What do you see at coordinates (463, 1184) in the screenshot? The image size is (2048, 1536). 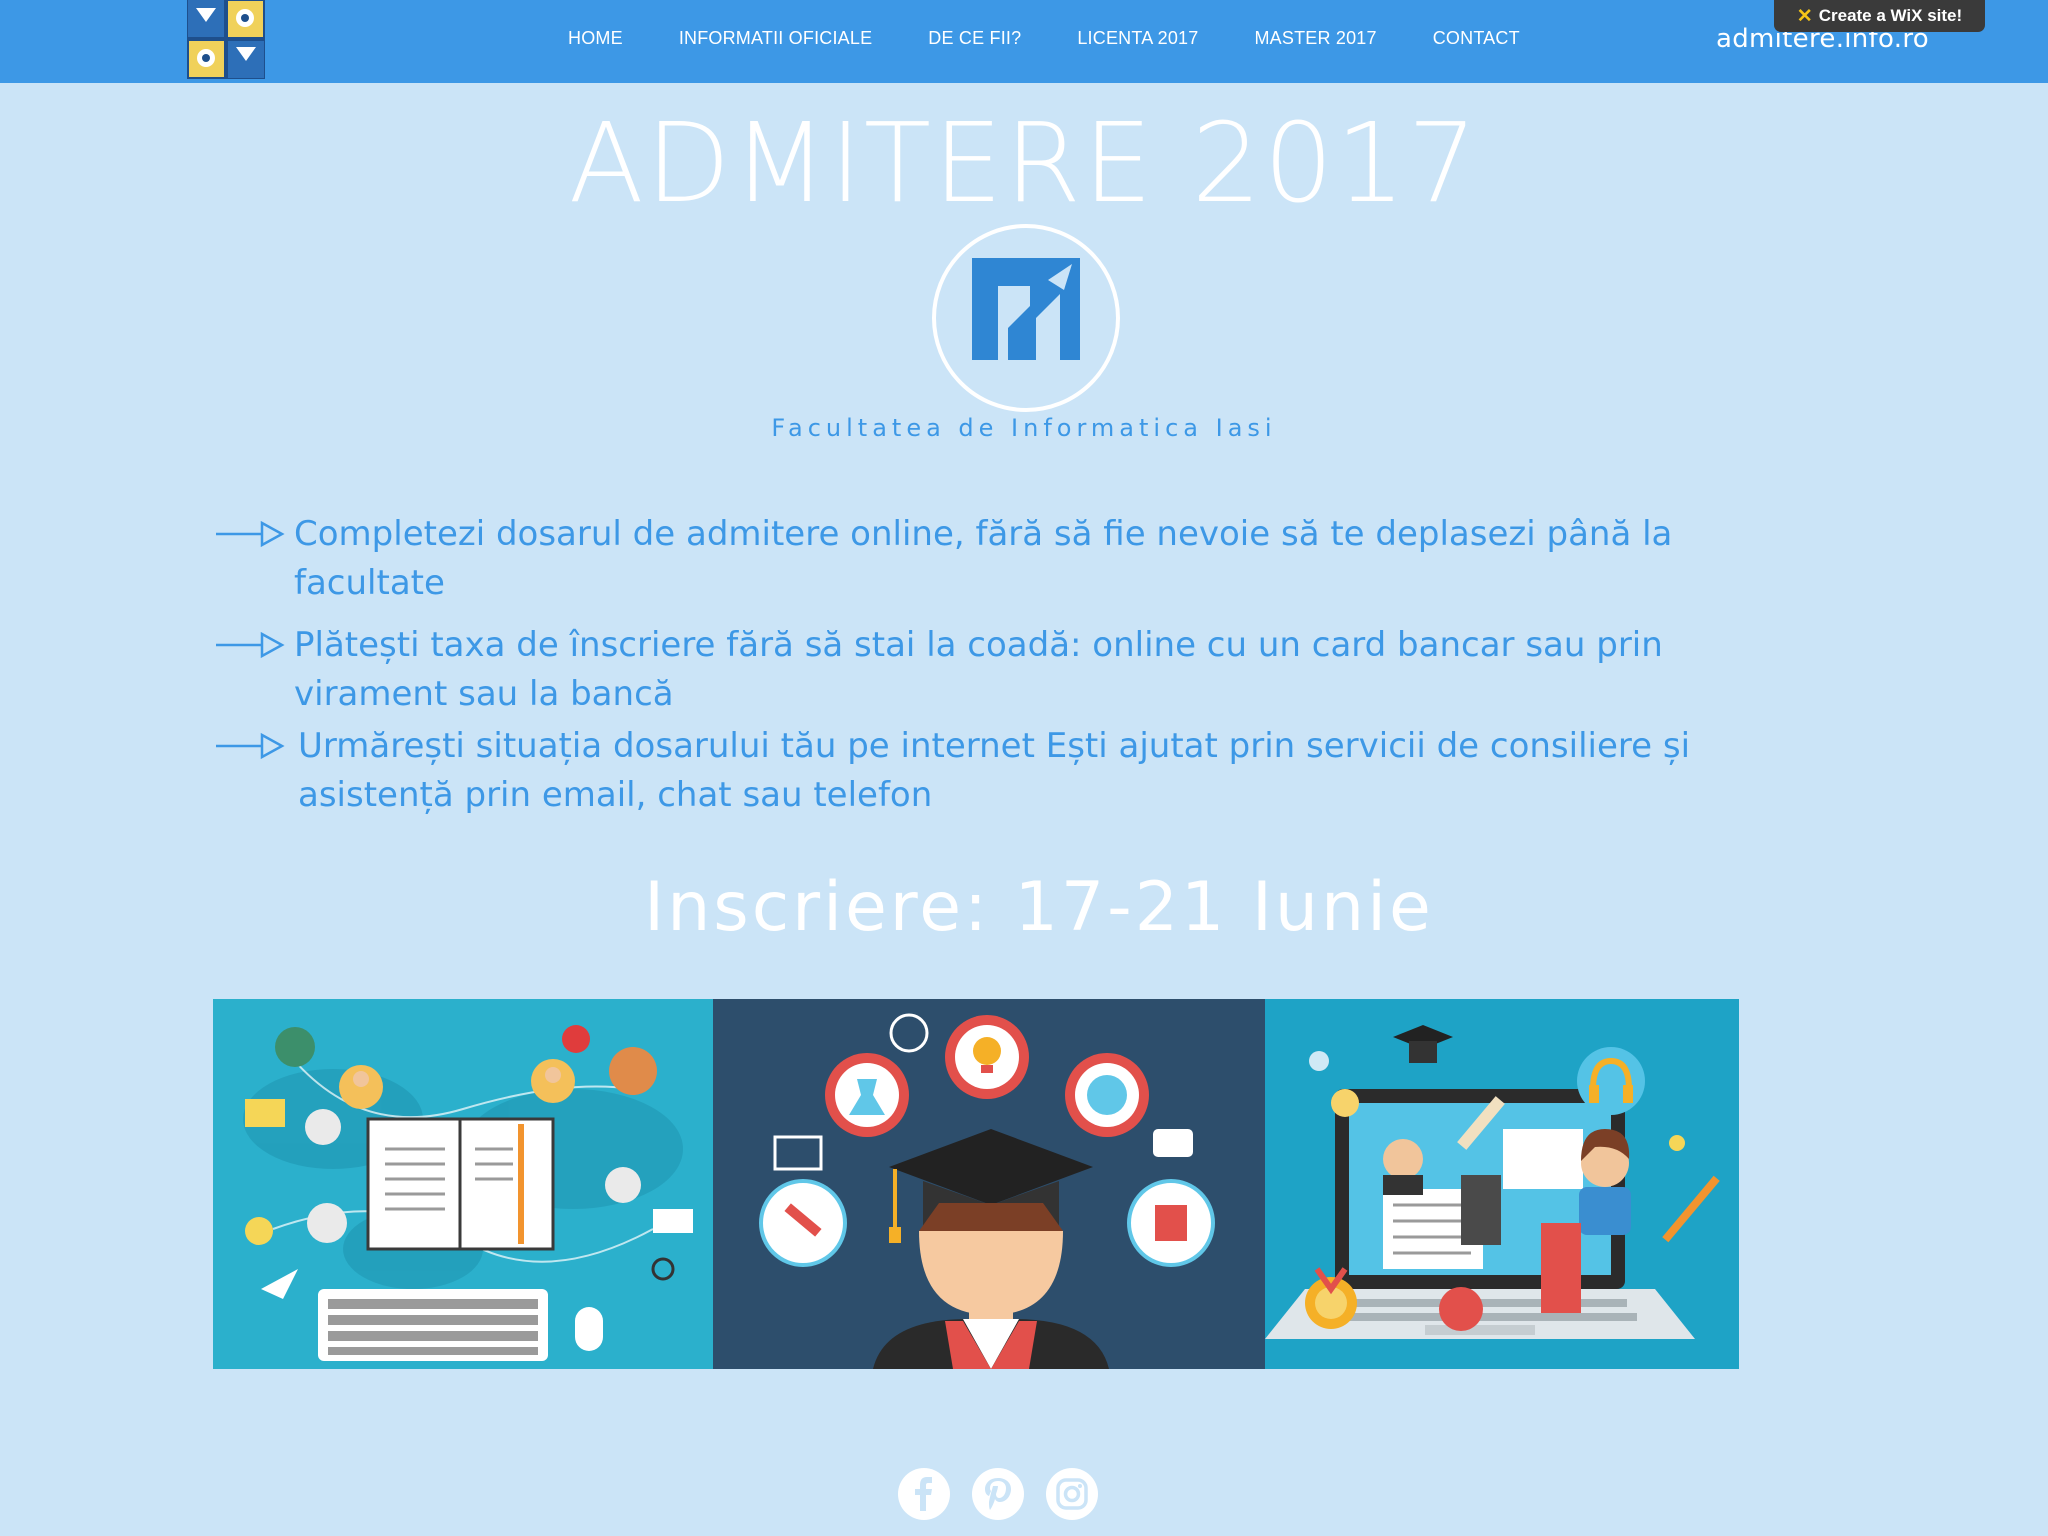 I see `online-learning-illustration` at bounding box center [463, 1184].